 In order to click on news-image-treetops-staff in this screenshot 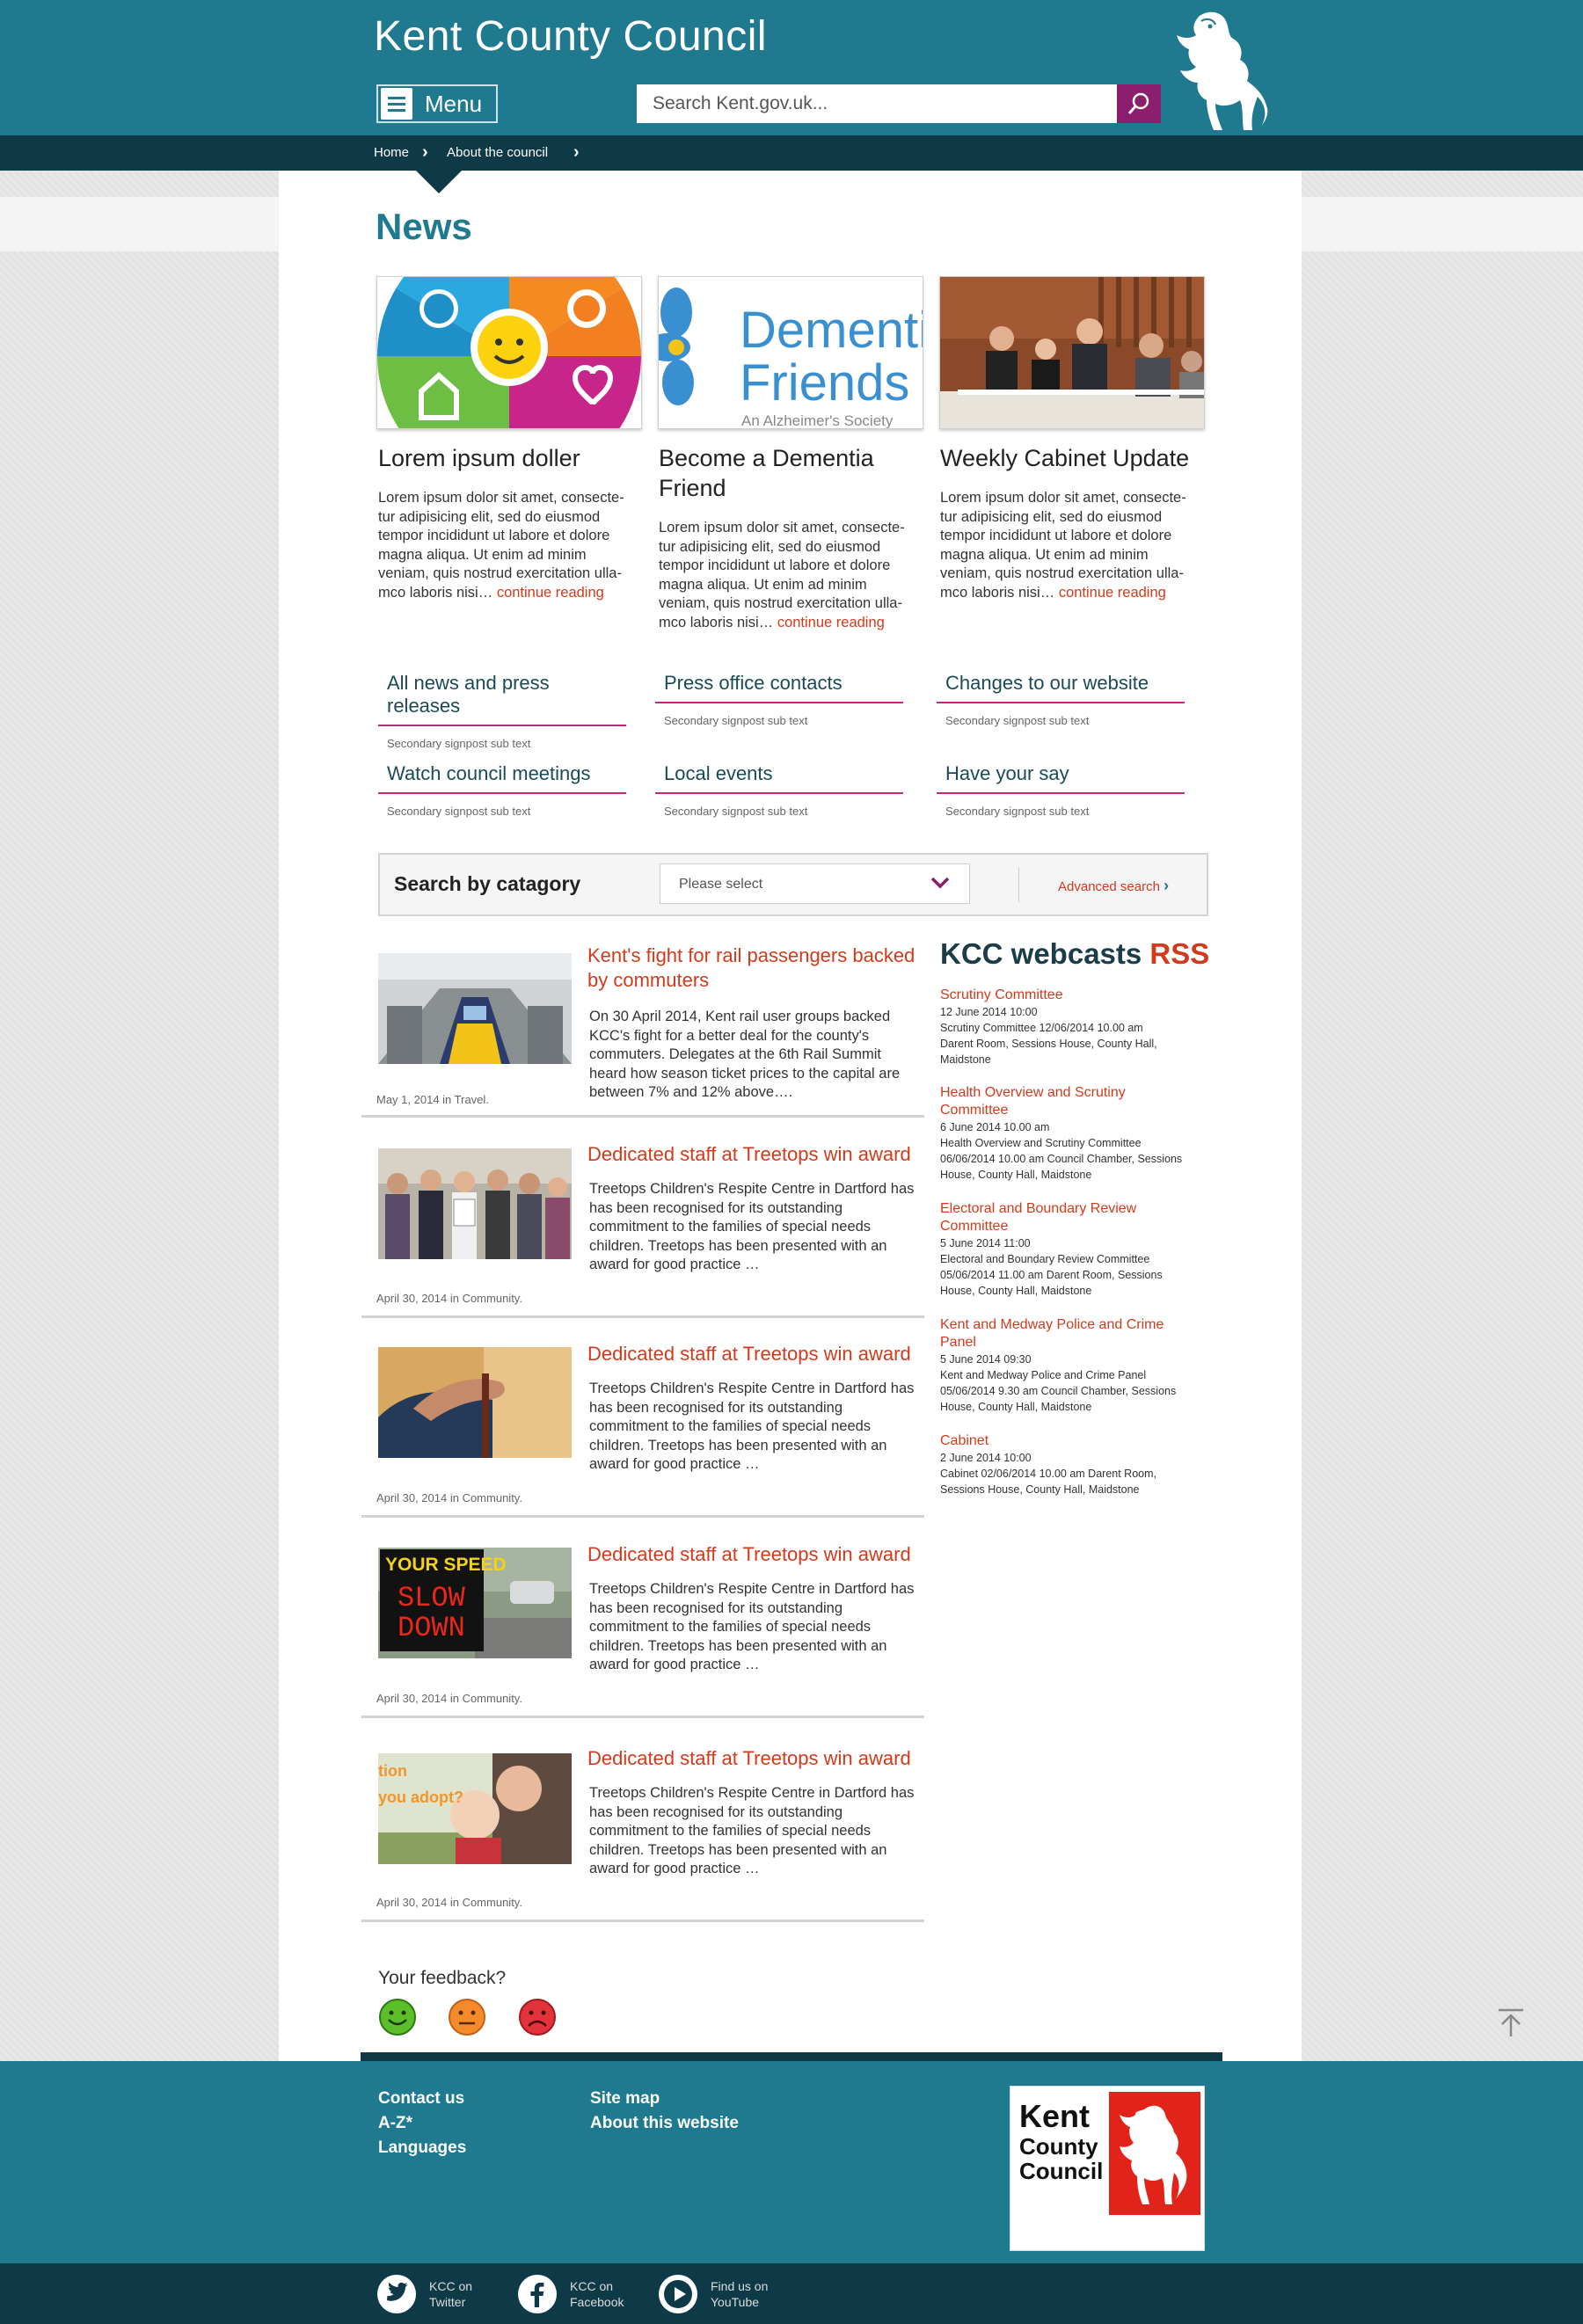, I will do `click(475, 1204)`.